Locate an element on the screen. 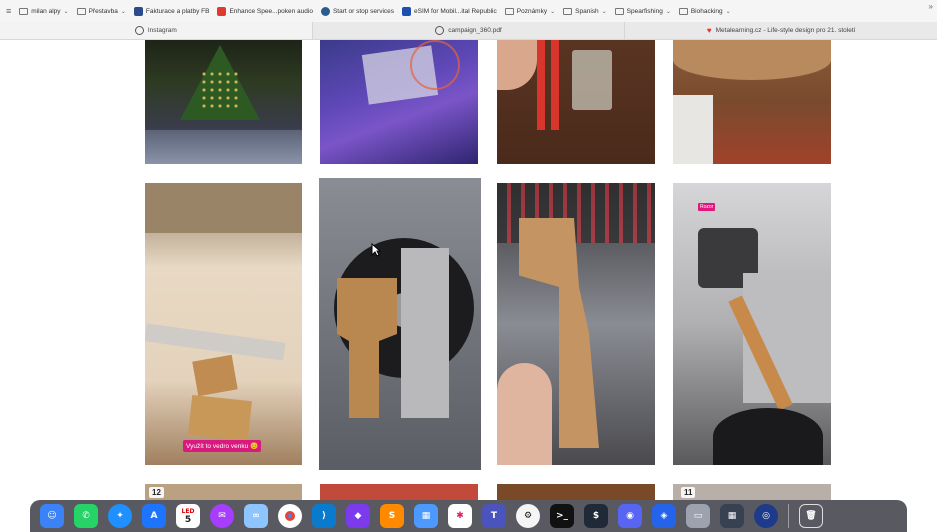  post-tile: Využít to vedro venku 😊 is located at coordinates (223, 324).